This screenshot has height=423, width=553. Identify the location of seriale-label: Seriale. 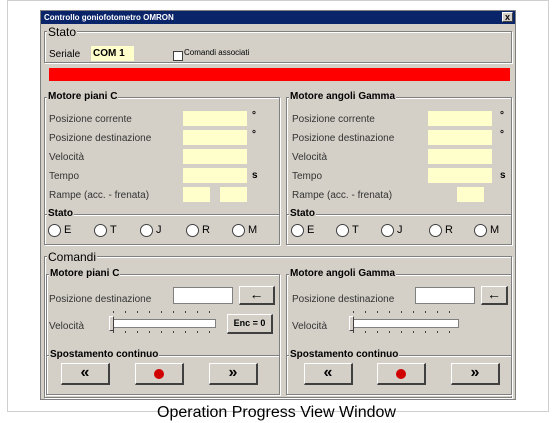
(65, 54).